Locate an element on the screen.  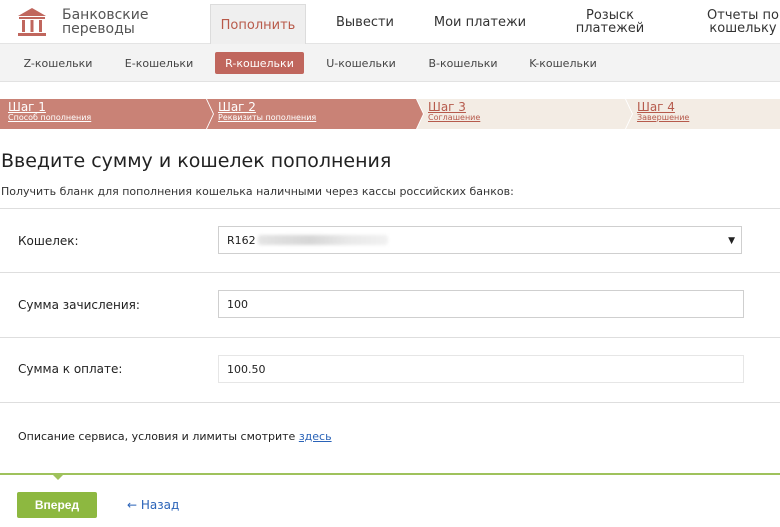
topnav-my-payments-label: Мои платежи is located at coordinates (480, 22).